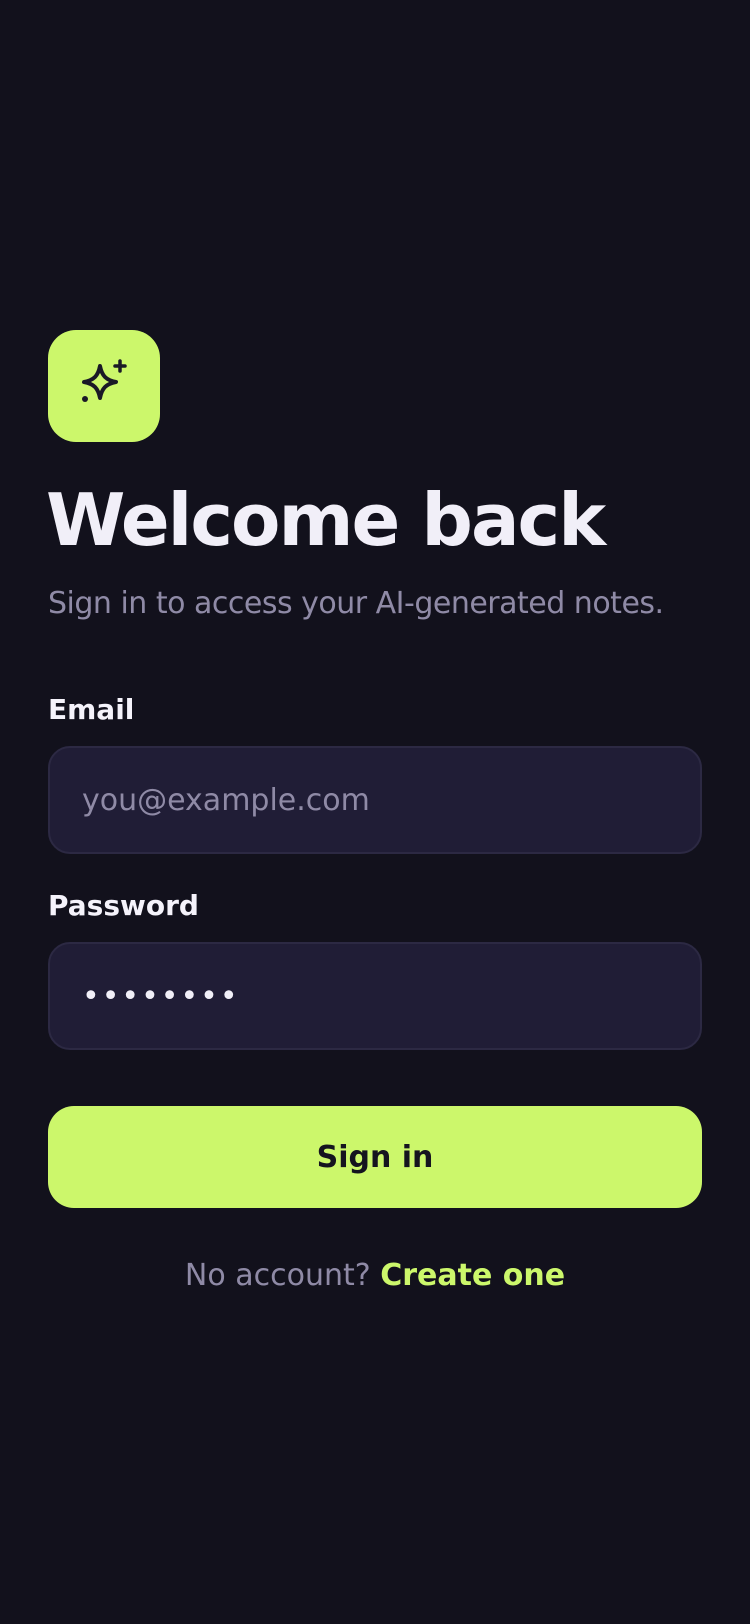  What do you see at coordinates (375, 800) in the screenshot?
I see `email-field` at bounding box center [375, 800].